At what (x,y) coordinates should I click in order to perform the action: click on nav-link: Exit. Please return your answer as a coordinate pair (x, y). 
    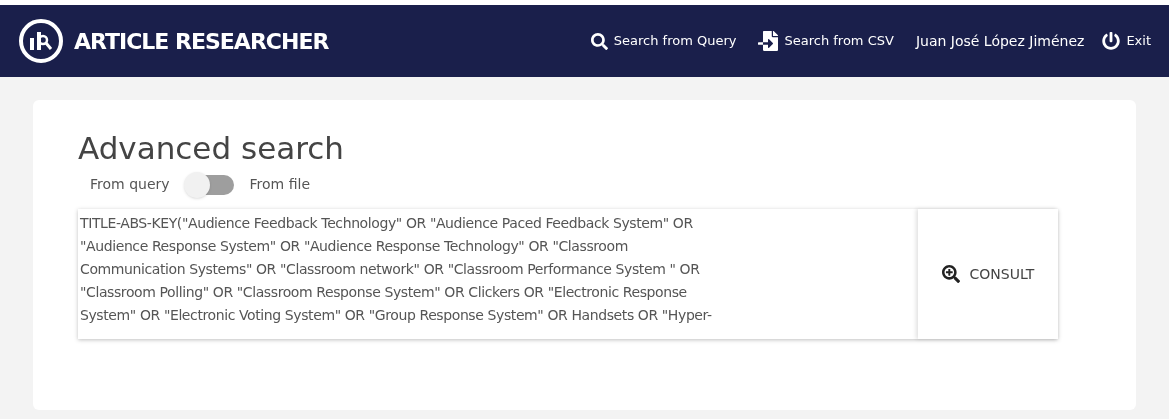
    Looking at the image, I should click on (1126, 41).